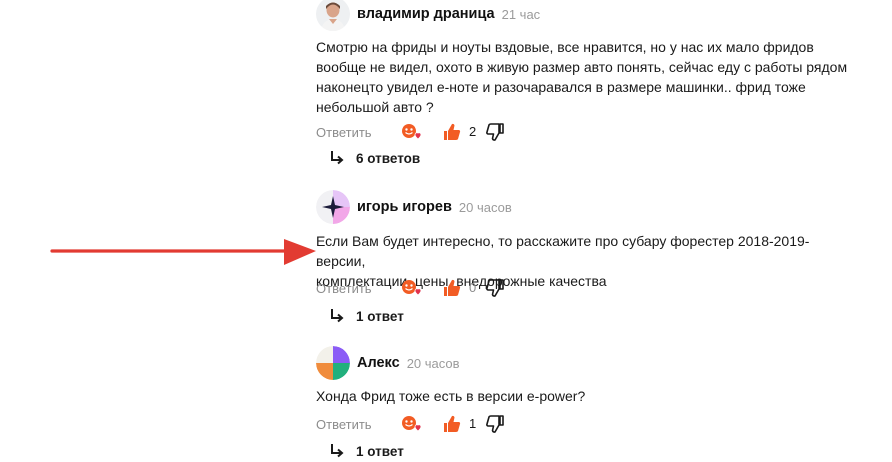  I want to click on replies-count: 6 ответов, so click(388, 158).